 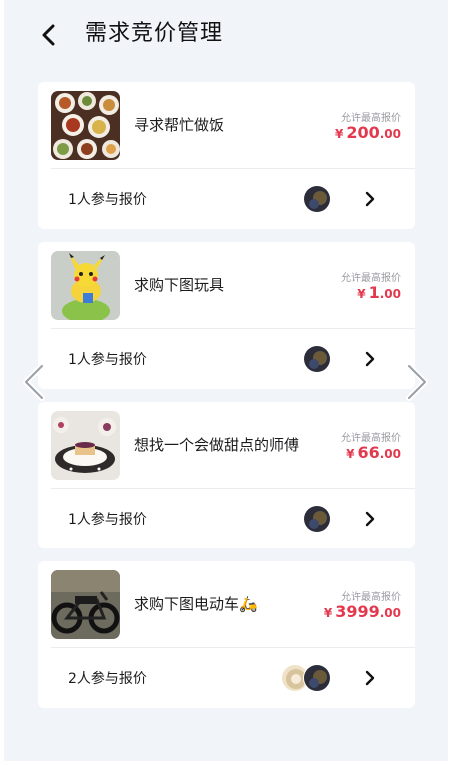 I want to click on back-button, so click(x=49, y=35).